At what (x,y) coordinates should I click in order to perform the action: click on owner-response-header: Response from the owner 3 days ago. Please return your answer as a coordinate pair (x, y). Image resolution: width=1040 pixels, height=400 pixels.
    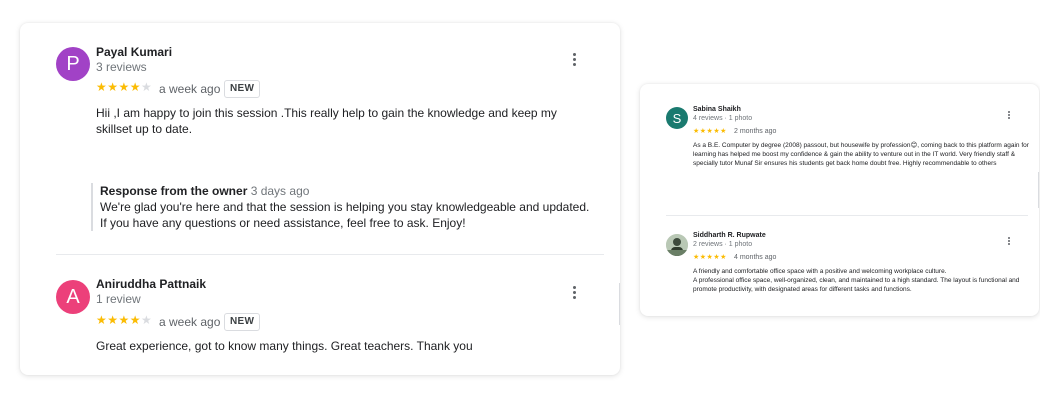
    Looking at the image, I should click on (345, 191).